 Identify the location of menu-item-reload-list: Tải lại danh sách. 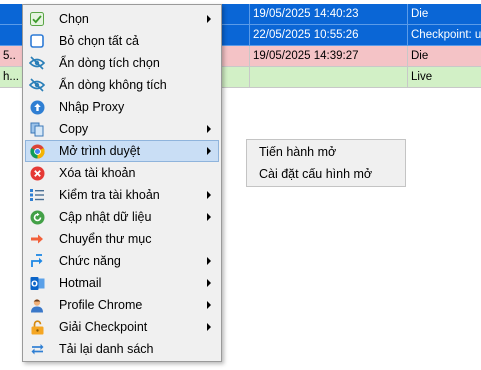
(122, 349).